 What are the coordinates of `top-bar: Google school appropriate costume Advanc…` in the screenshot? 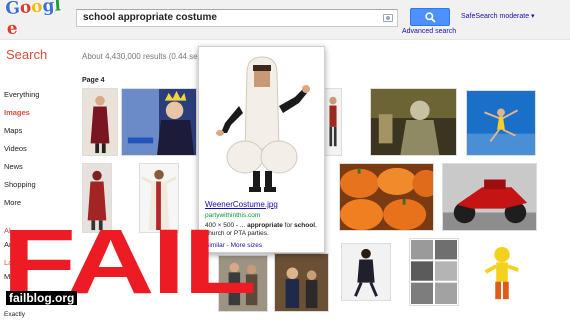 It's located at (285, 20).